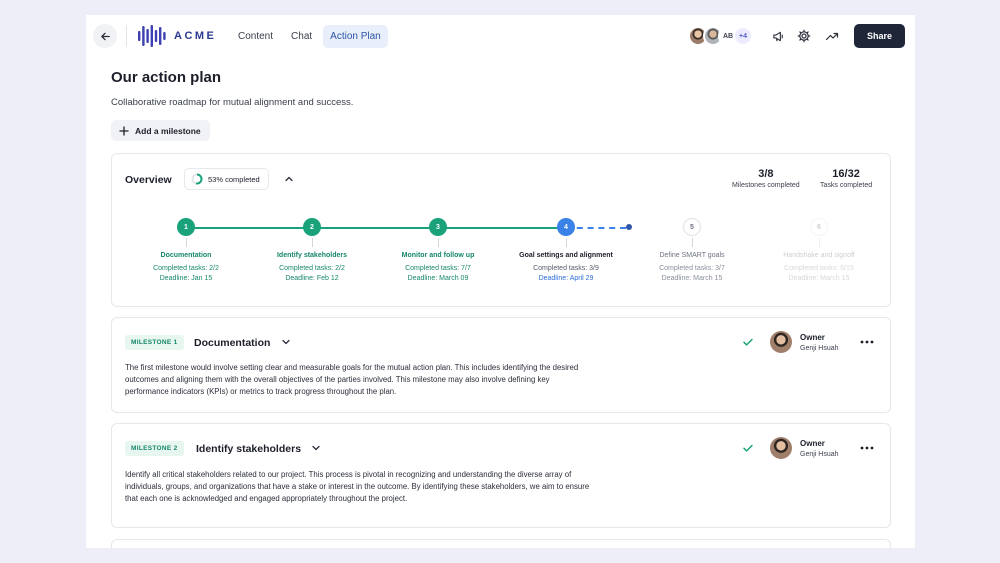  I want to click on step-name: Handshake and signoff, so click(819, 255).